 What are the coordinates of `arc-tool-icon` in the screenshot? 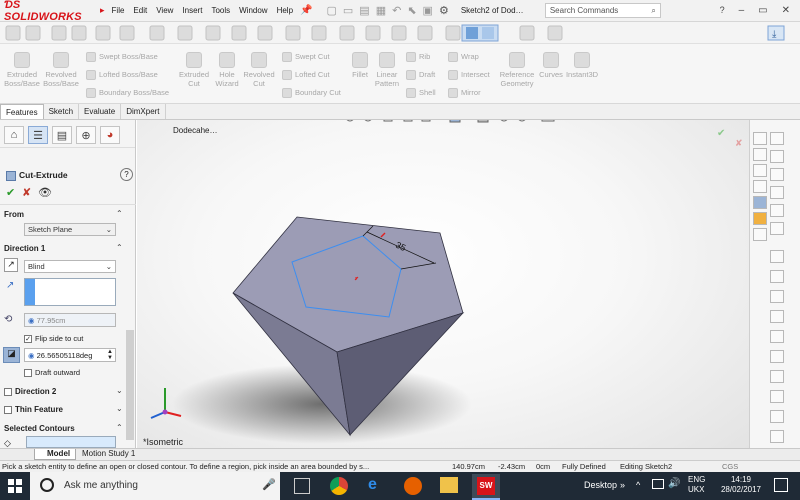 It's located at (777, 210).